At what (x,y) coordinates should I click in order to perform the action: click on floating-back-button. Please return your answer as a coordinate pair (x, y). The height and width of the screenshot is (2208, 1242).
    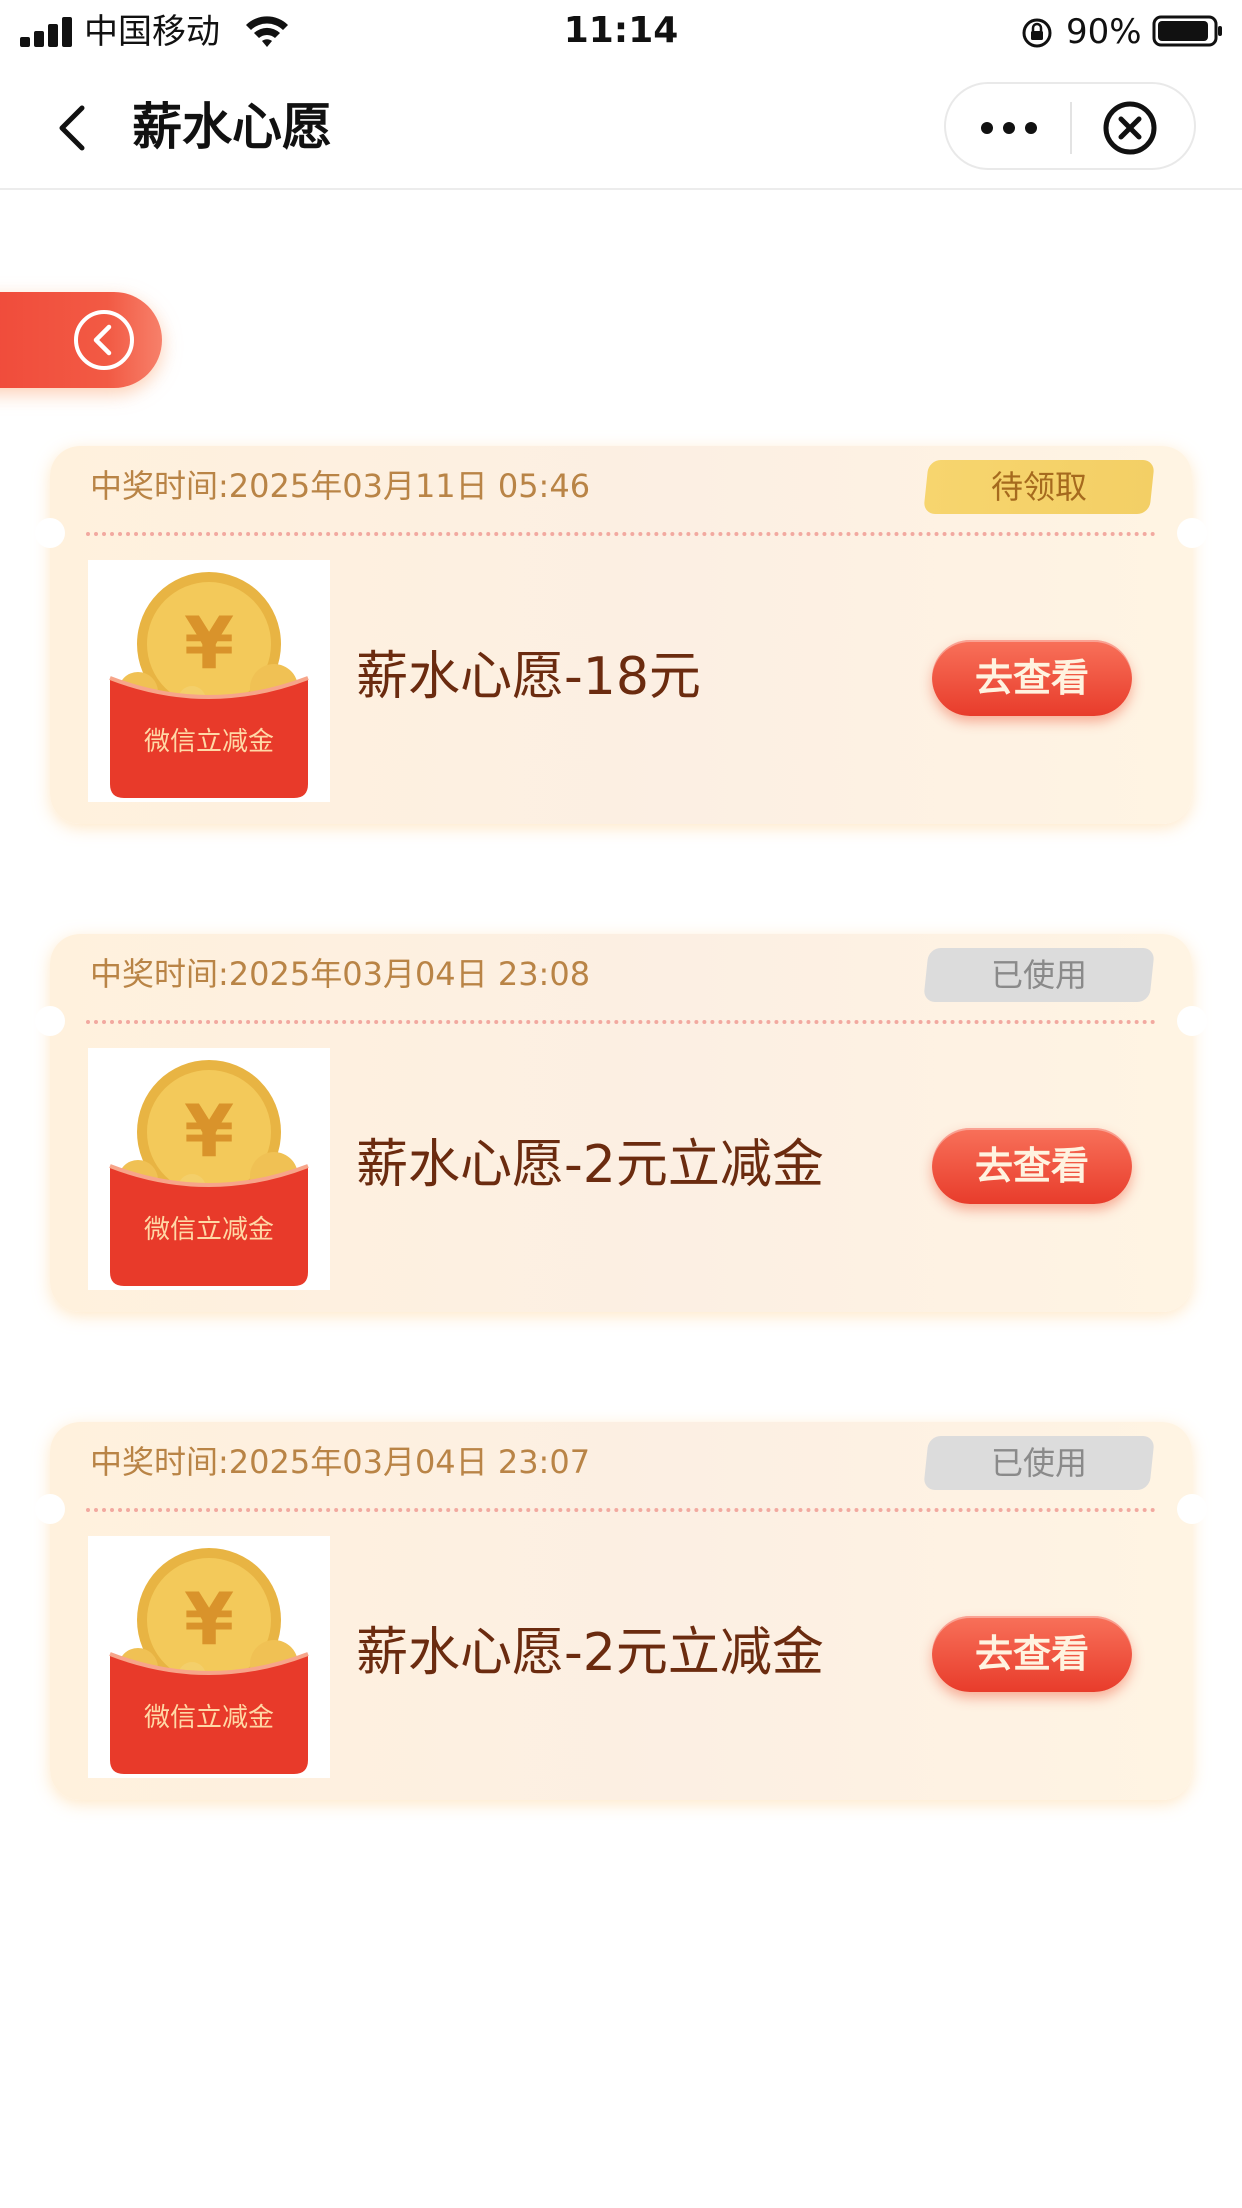
    Looking at the image, I should click on (81, 340).